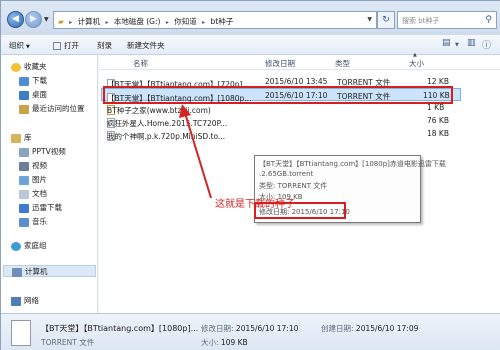 This screenshot has height=350, width=500. What do you see at coordinates (68, 342) in the screenshot?
I see `details-file-type: TORRENT 文件` at bounding box center [68, 342].